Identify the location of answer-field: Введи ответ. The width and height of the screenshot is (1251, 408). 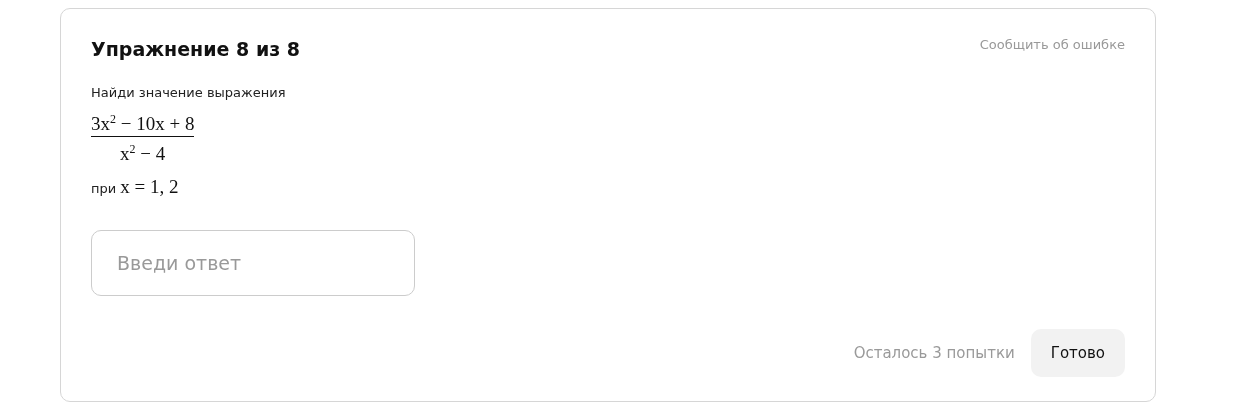
(253, 262).